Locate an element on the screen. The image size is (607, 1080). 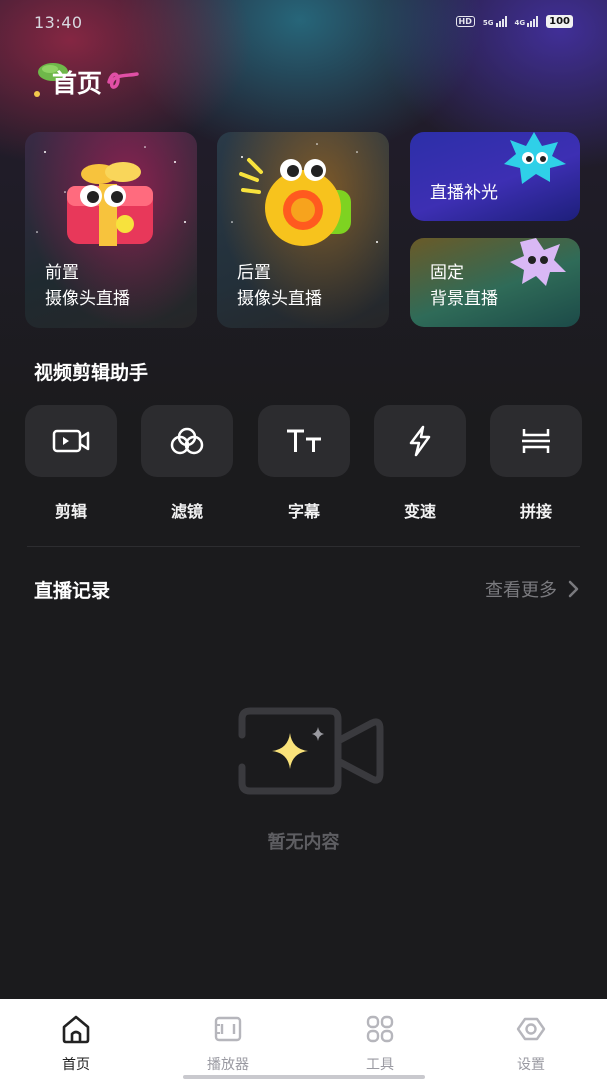
tool-subtitle: 字幕 is located at coordinates (304, 467).